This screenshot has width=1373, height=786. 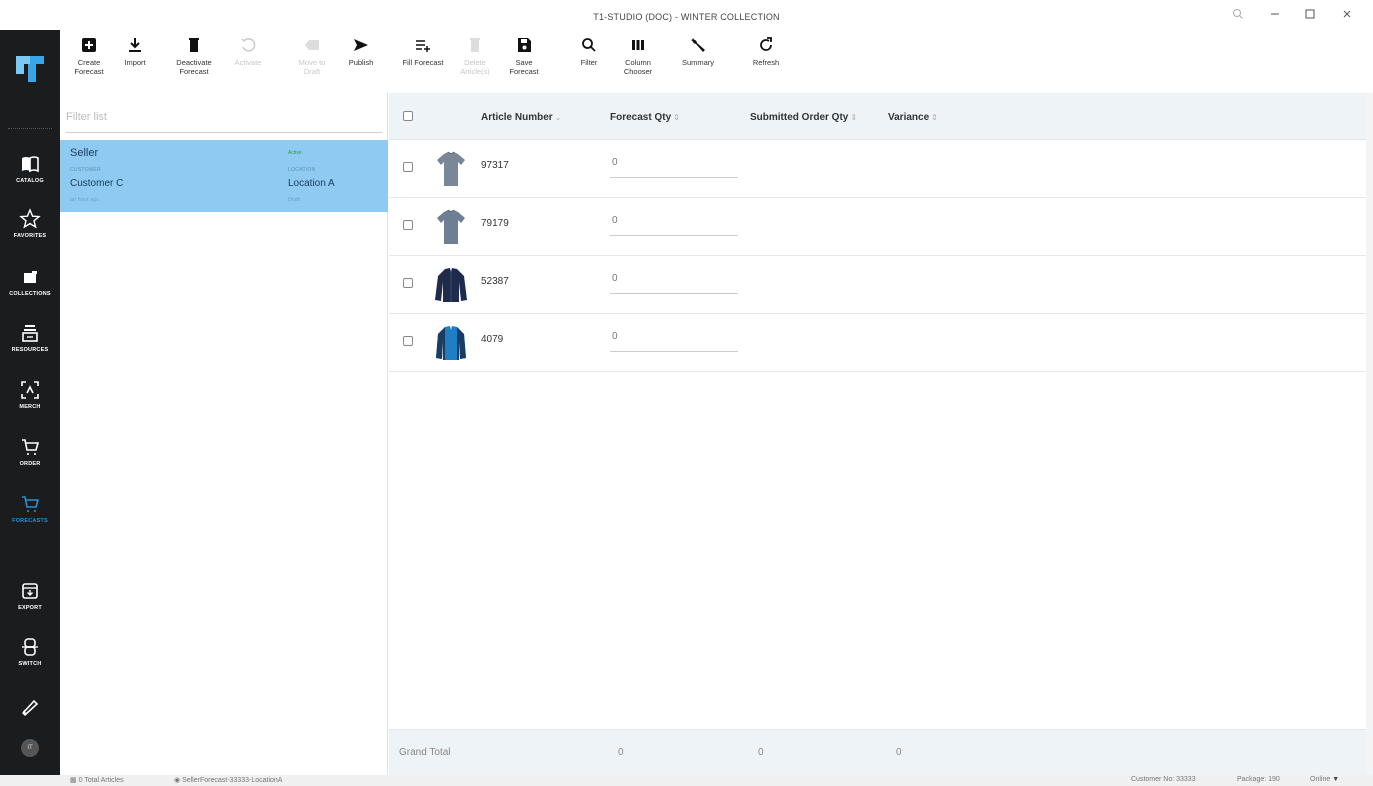 I want to click on save-icon, so click(x=524, y=45).